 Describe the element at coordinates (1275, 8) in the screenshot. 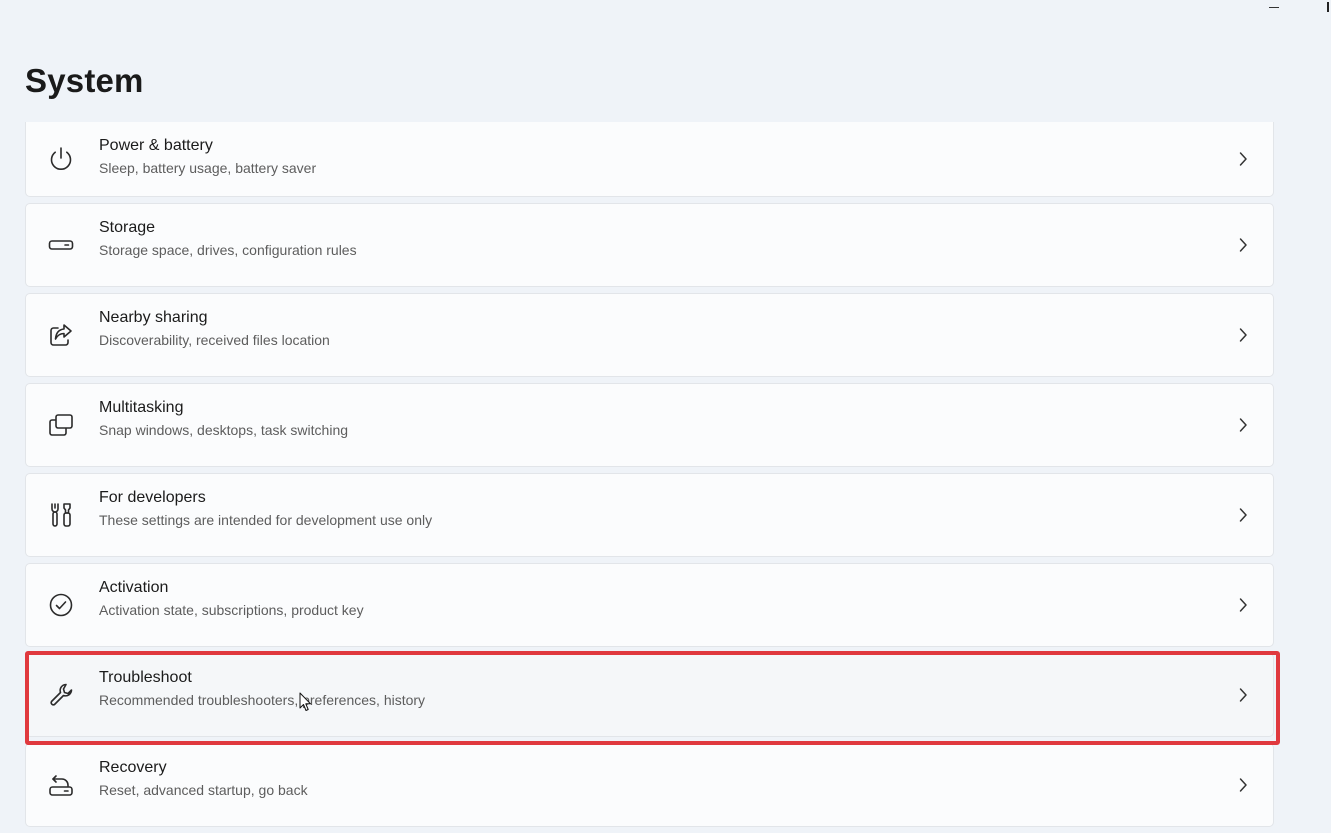

I see `minimize-button` at that location.